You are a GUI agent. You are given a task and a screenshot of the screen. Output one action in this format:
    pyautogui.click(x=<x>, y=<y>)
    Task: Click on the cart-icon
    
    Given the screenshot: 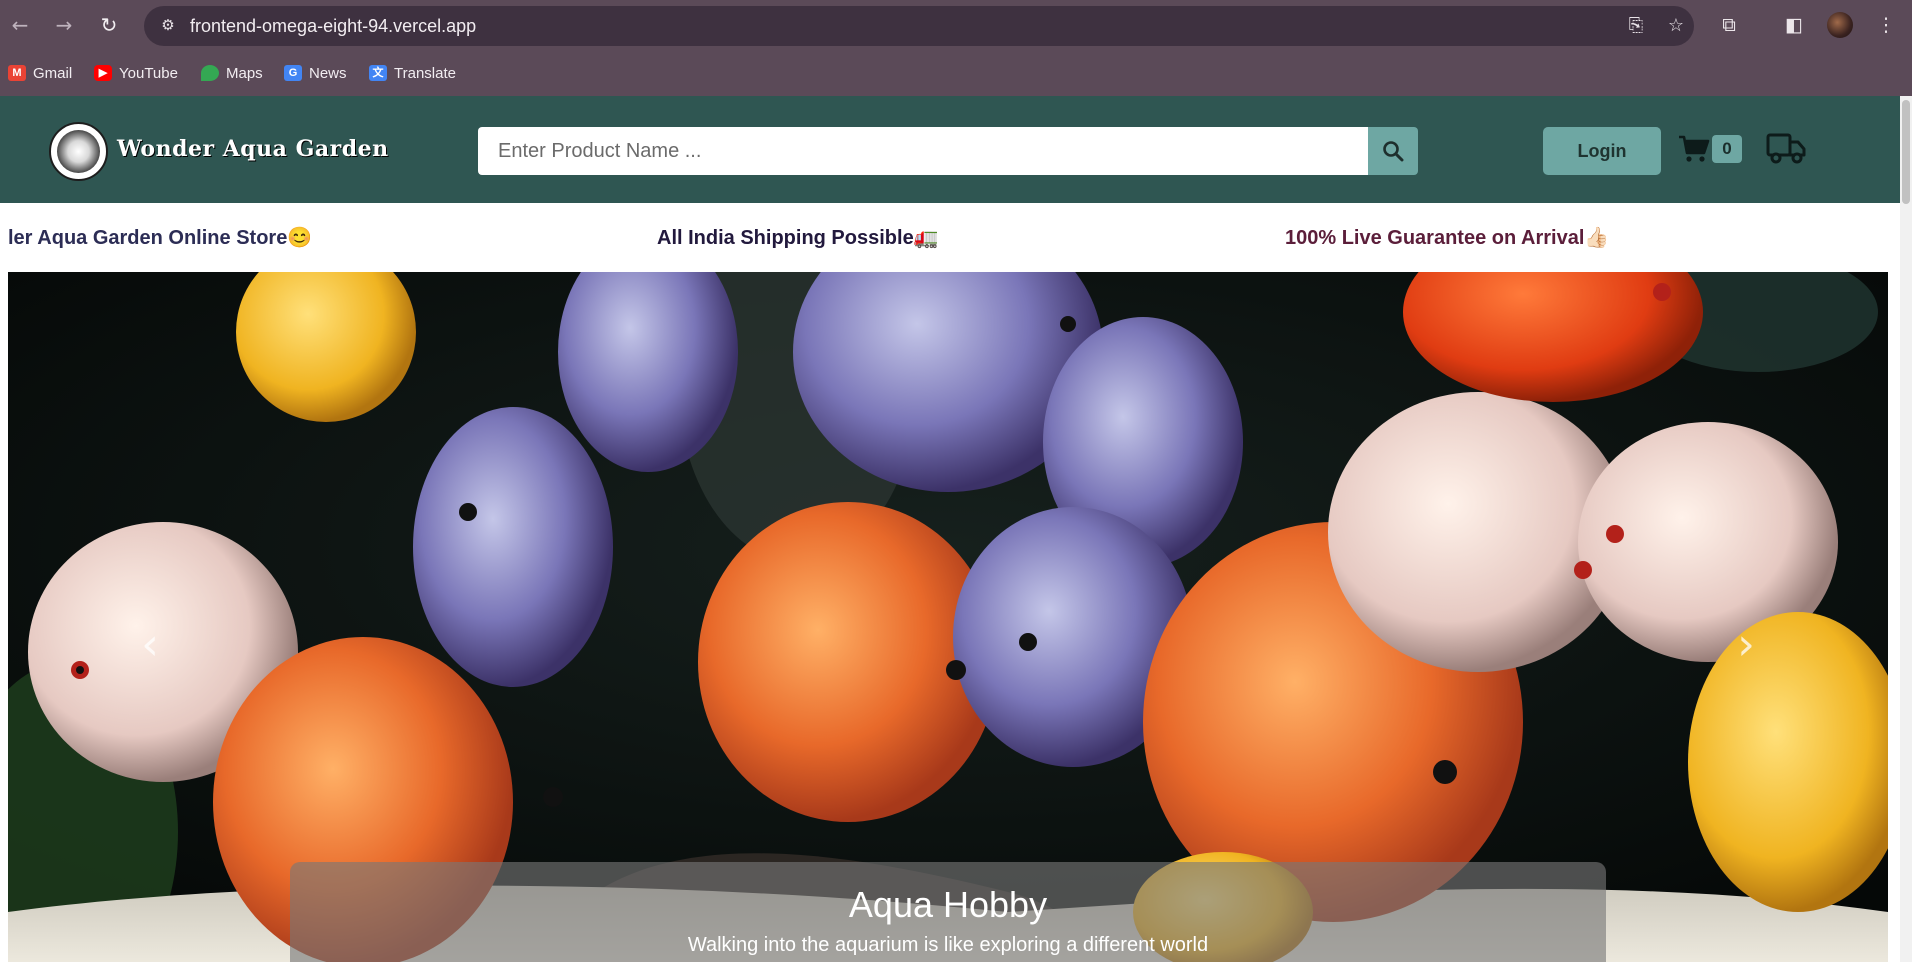 What is the action you would take?
    pyautogui.click(x=1694, y=149)
    